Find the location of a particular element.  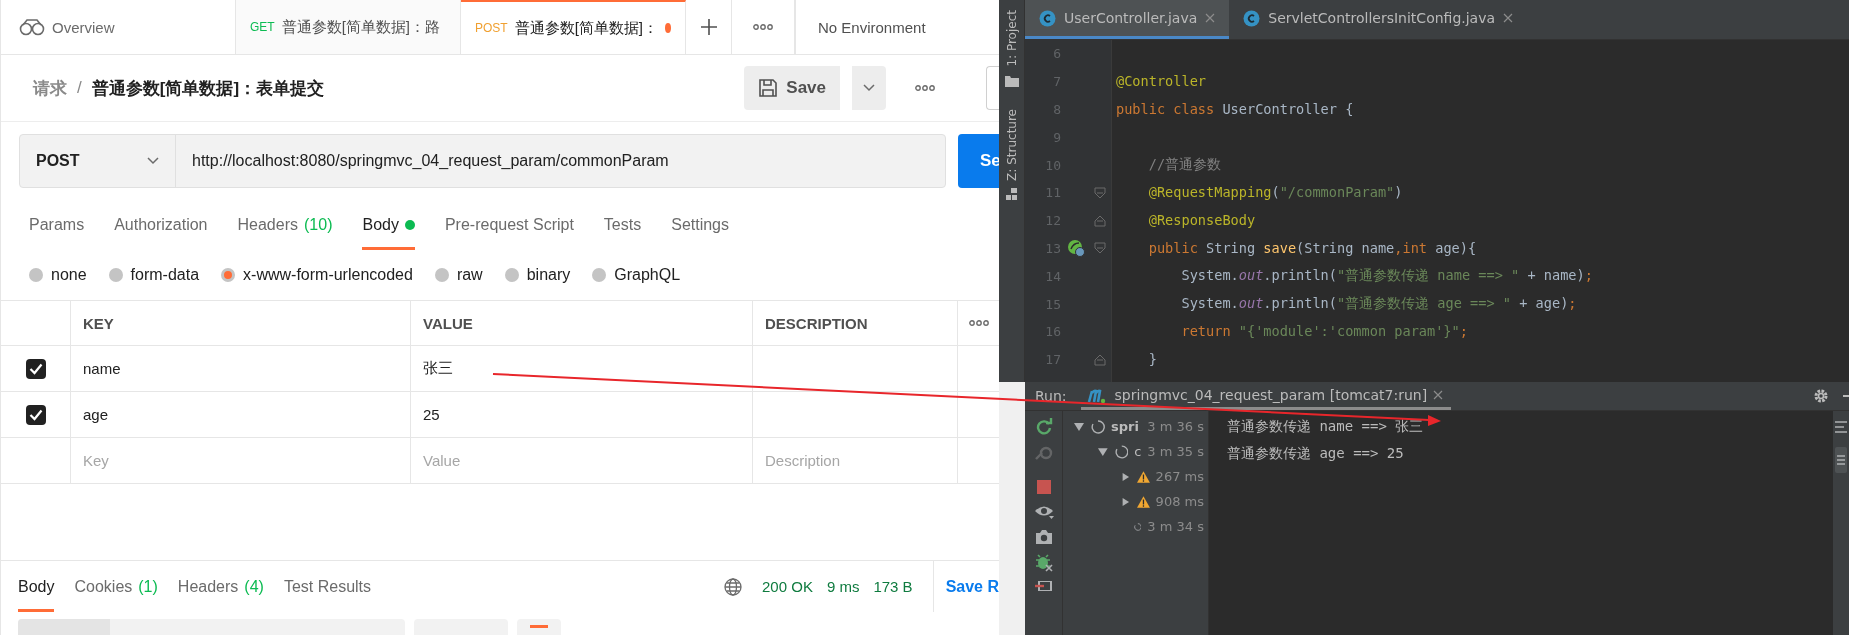

request-tab: Params is located at coordinates (57, 225).